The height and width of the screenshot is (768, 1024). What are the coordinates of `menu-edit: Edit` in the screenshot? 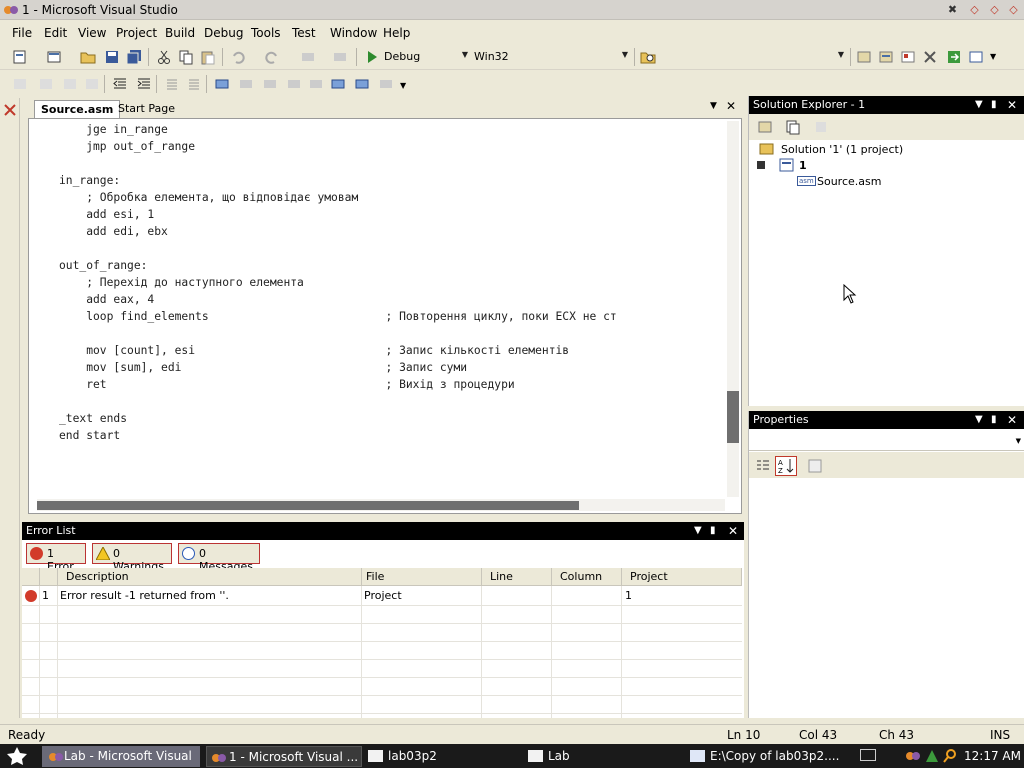 It's located at (55, 33).